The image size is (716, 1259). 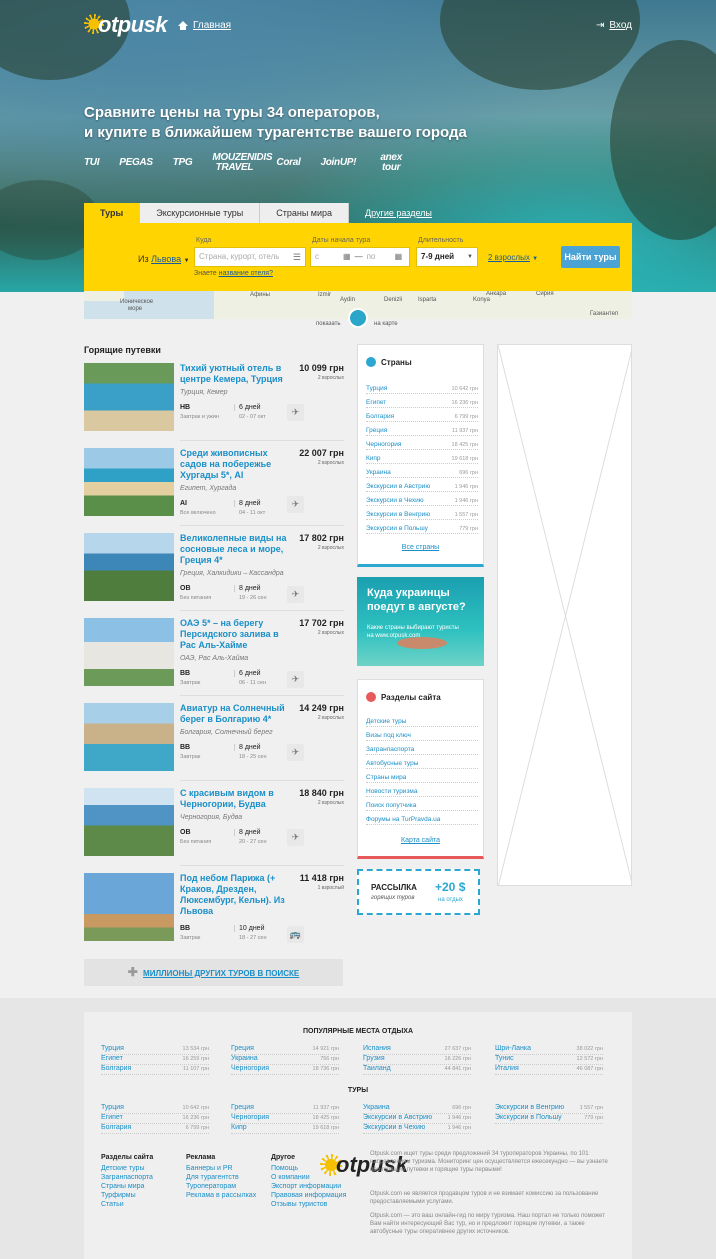 What do you see at coordinates (297, 257) in the screenshot?
I see `list-icon: ☰` at bounding box center [297, 257].